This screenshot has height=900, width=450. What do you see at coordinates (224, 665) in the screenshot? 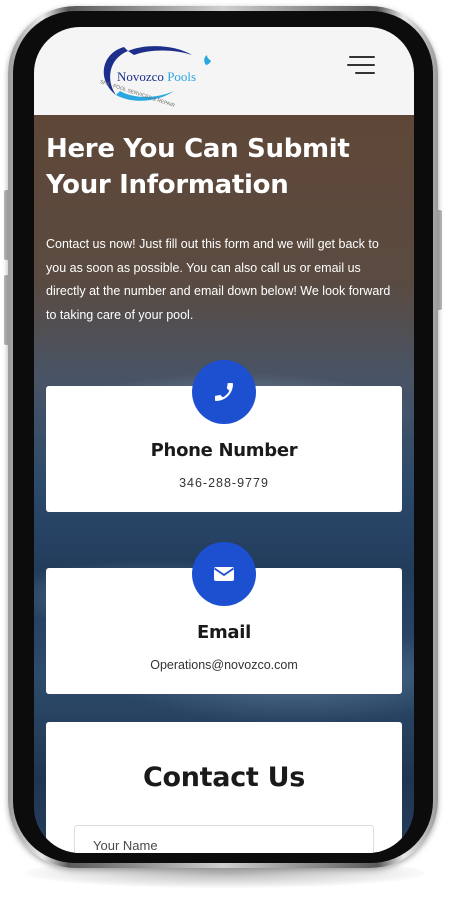
I see `email-address: Operations@novozco.com` at bounding box center [224, 665].